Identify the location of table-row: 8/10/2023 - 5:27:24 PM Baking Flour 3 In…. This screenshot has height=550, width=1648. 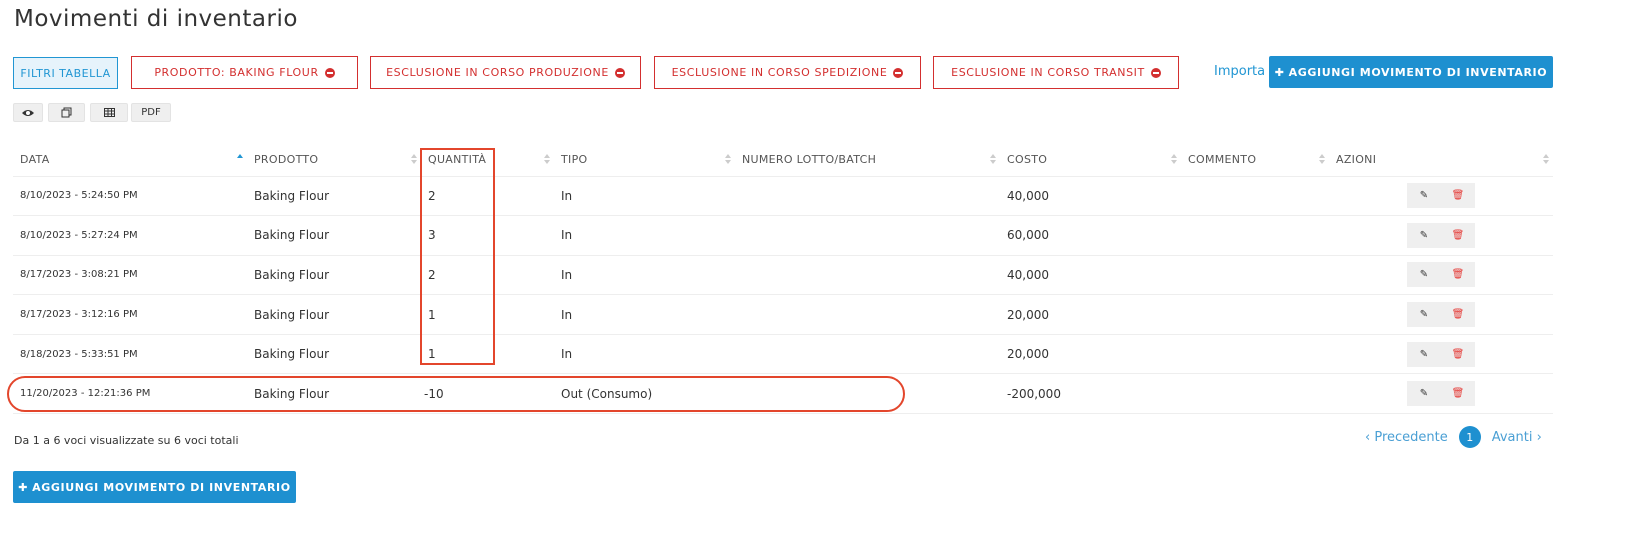
(783, 235).